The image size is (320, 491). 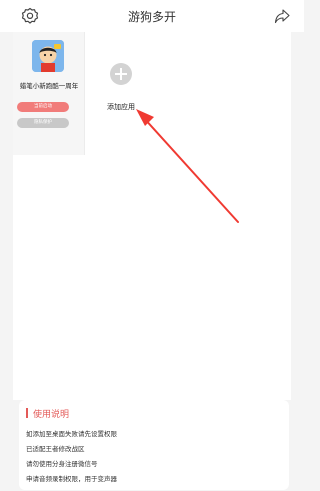 I want to click on add-app-label: 添加应用, so click(x=121, y=107).